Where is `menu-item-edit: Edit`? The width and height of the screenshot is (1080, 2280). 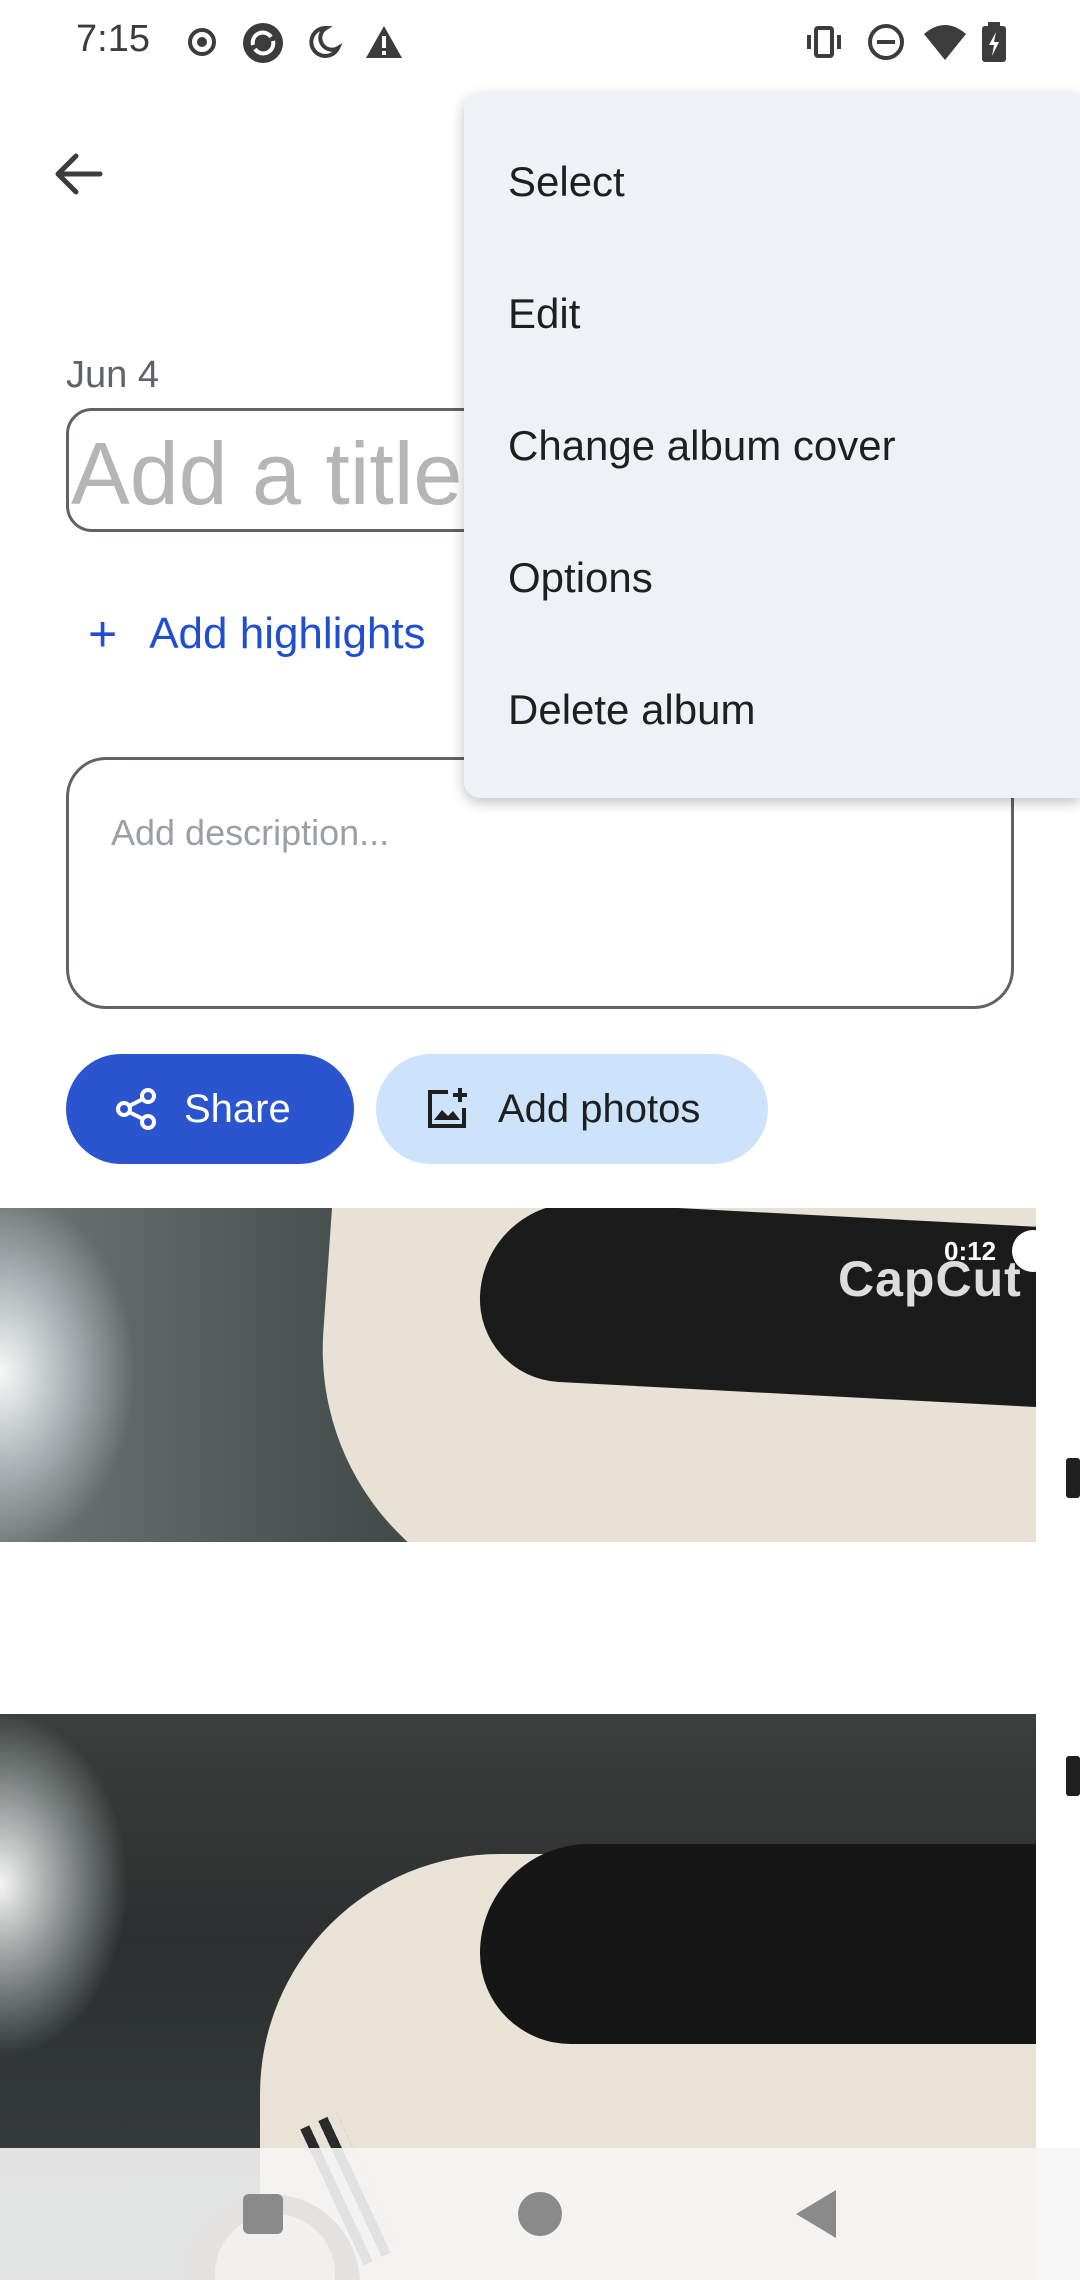
menu-item-edit: Edit is located at coordinates (788, 314).